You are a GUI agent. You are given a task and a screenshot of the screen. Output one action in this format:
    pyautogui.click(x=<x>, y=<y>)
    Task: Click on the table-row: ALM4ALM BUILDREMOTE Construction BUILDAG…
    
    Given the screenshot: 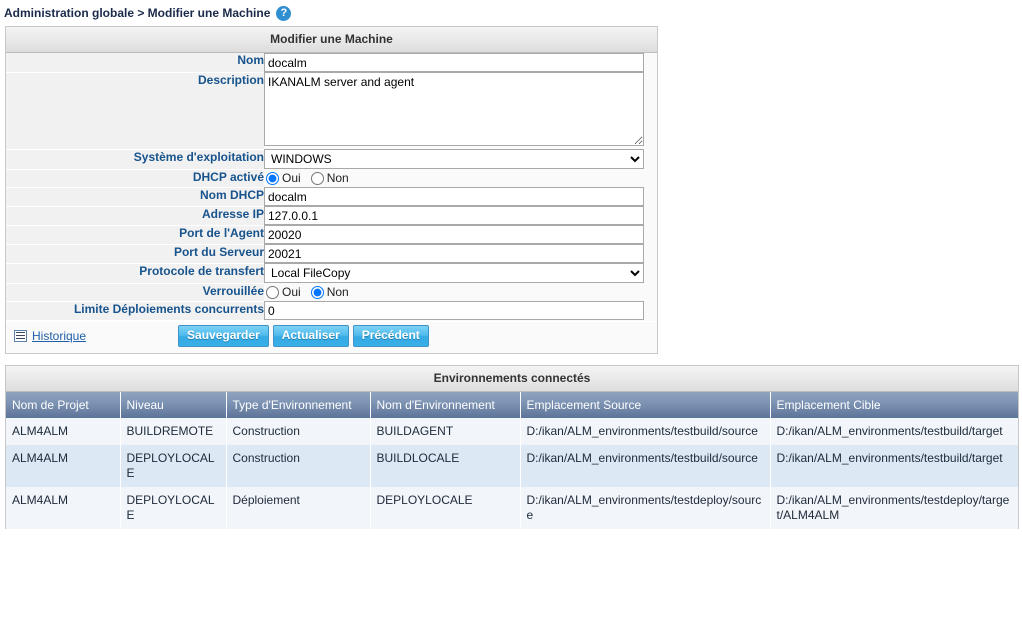 What is the action you would take?
    pyautogui.click(x=512, y=431)
    